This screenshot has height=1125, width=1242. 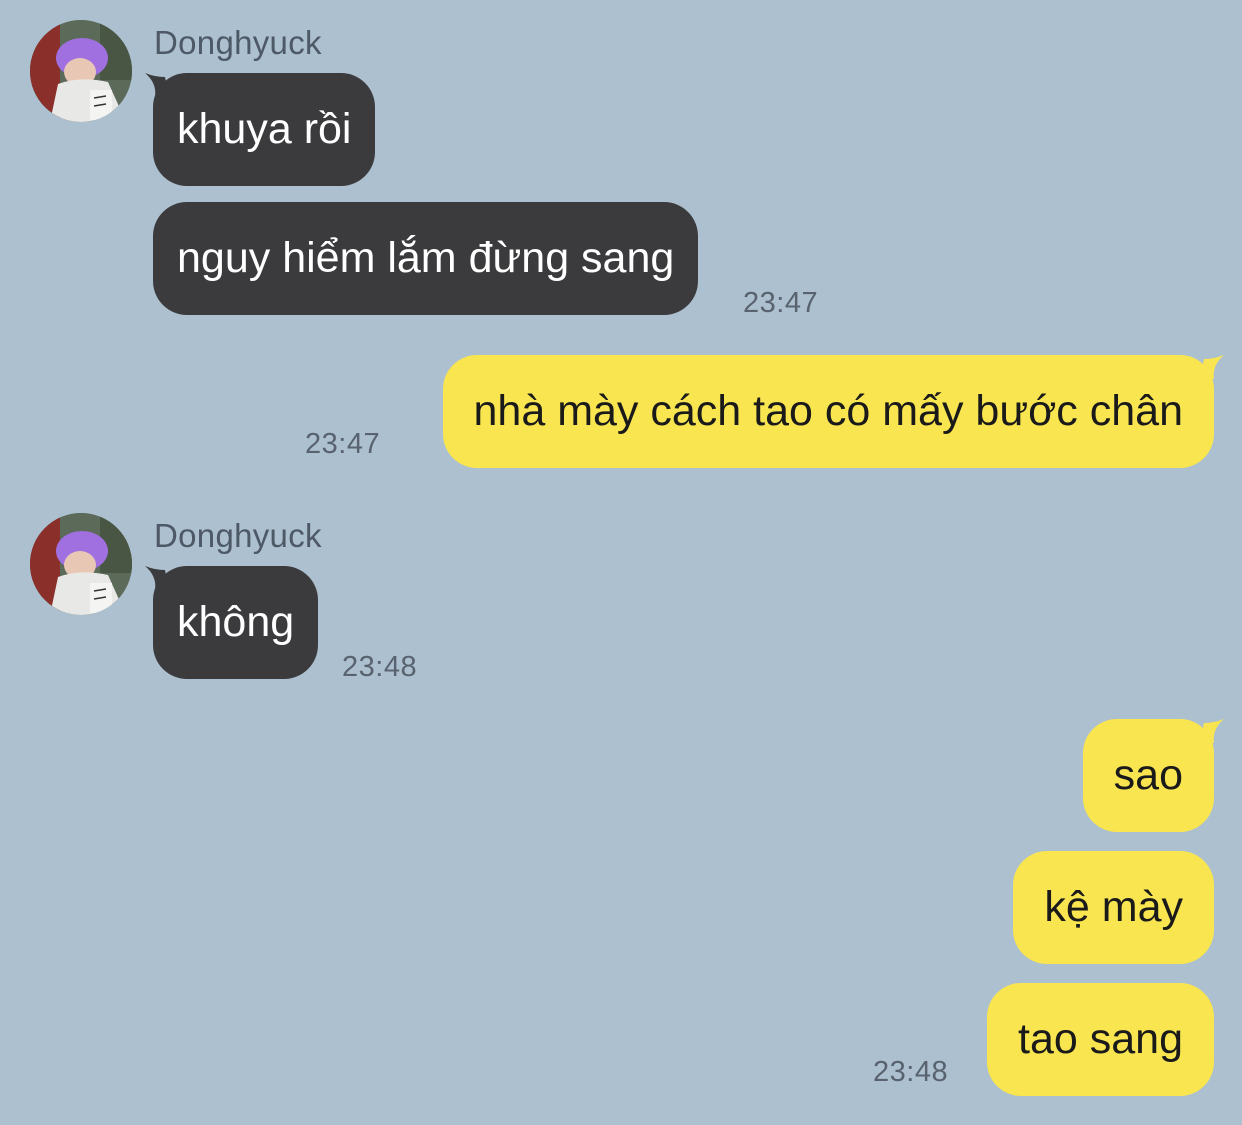 I want to click on outgoing-message-bubble: kệ mày, so click(x=1113, y=907).